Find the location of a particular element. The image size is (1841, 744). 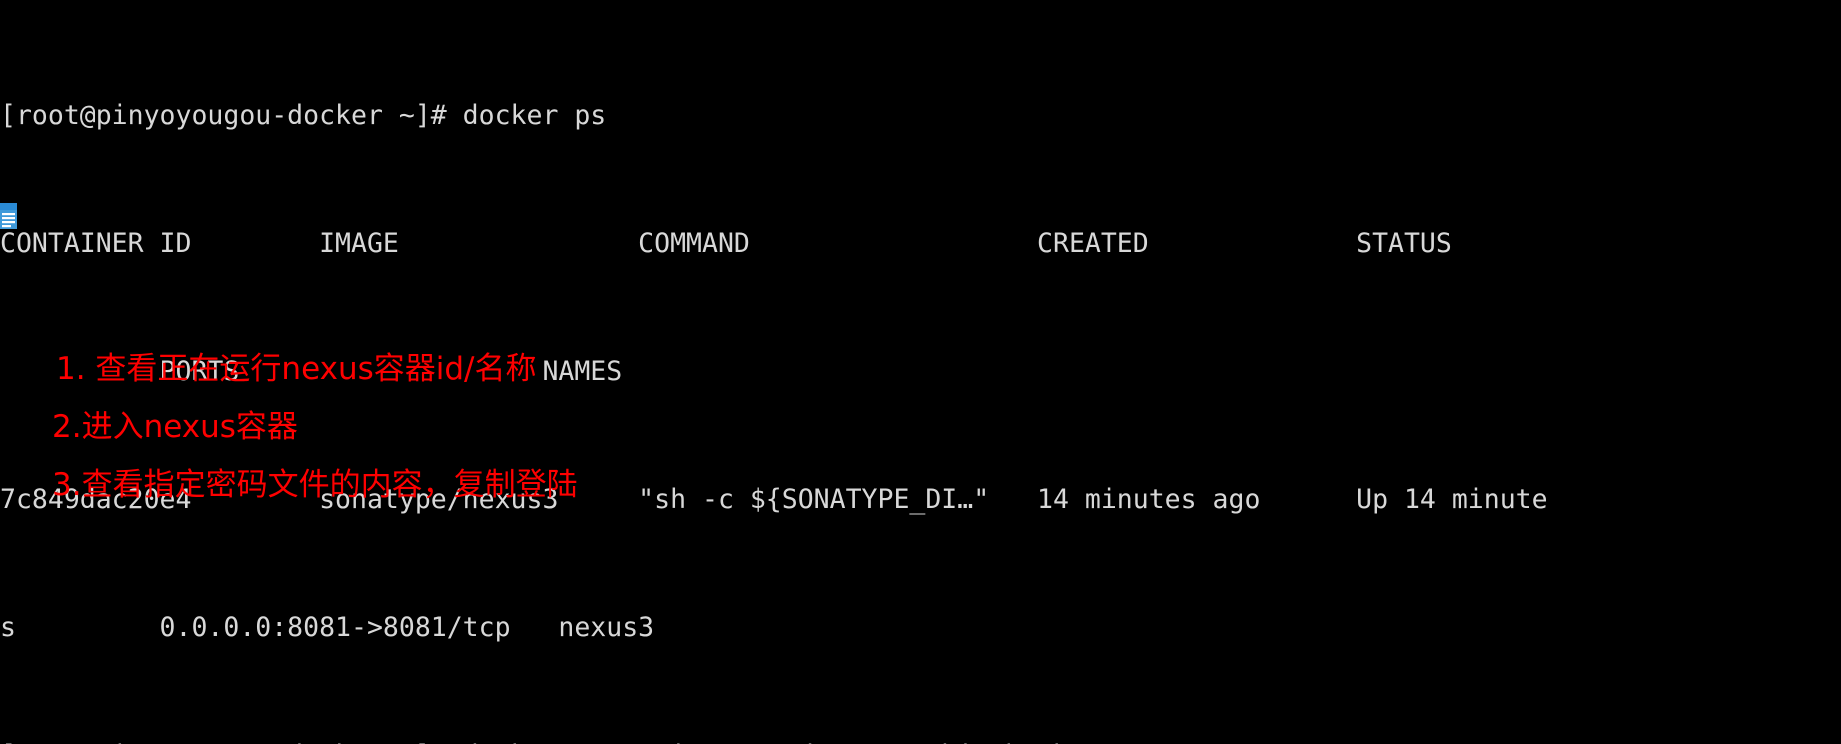

terminal-line-text: [root@pinyoyougou-docker ~]# docker ps is located at coordinates (303, 115).